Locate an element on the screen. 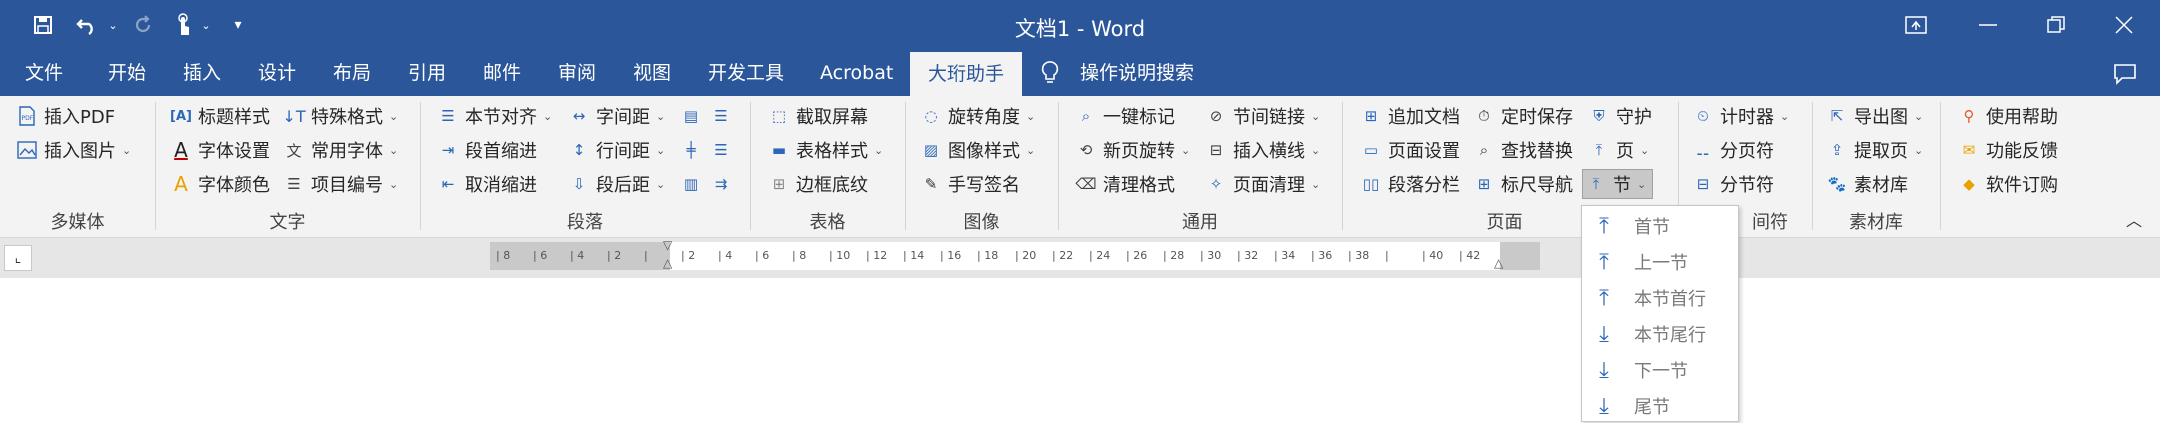 This screenshot has width=2160, height=423. insert-image-button: 插入图片 ⌄ is located at coordinates (73, 150).